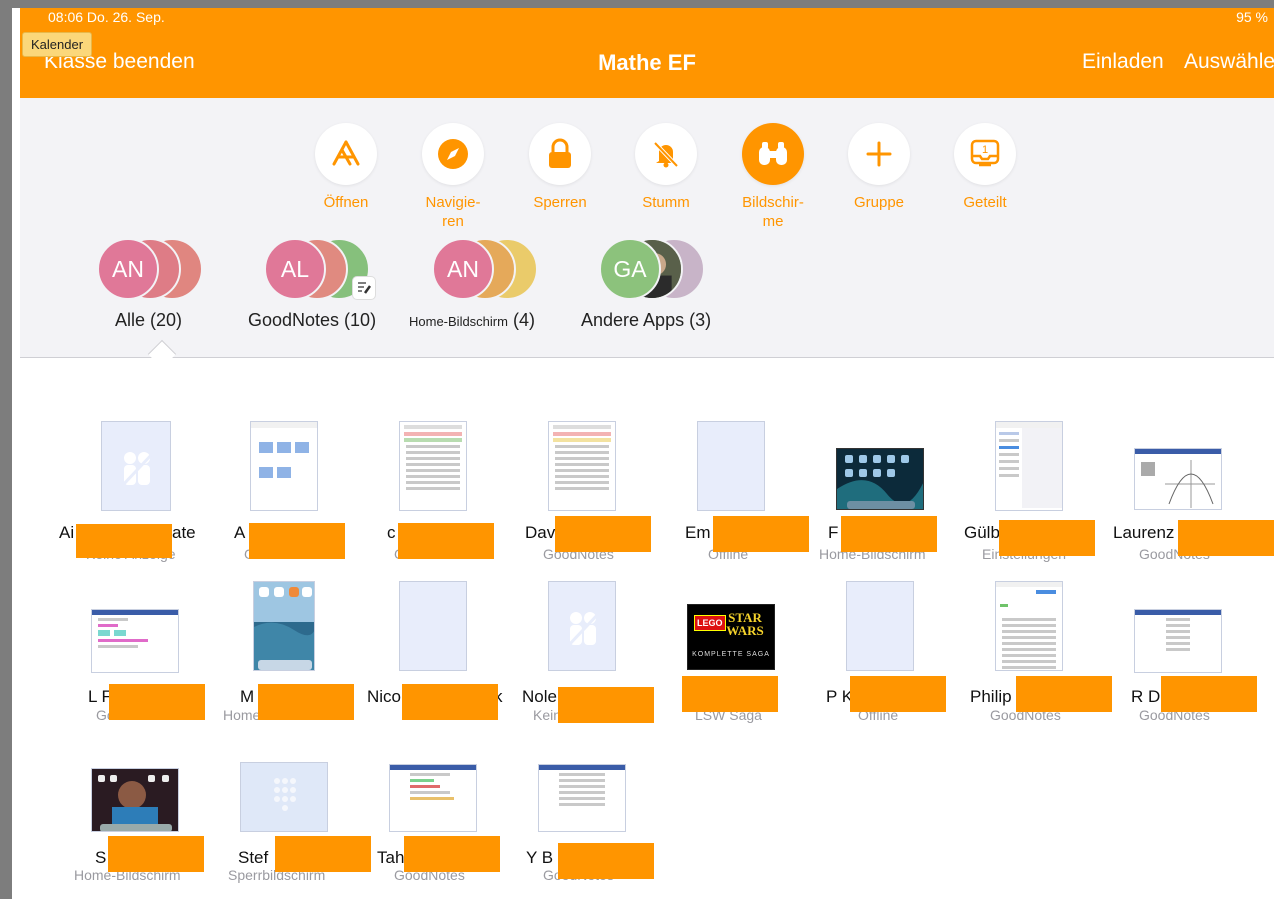 Image resolution: width=1274 pixels, height=899 pixels. What do you see at coordinates (384, 696) in the screenshot?
I see `student-name: Nico` at bounding box center [384, 696].